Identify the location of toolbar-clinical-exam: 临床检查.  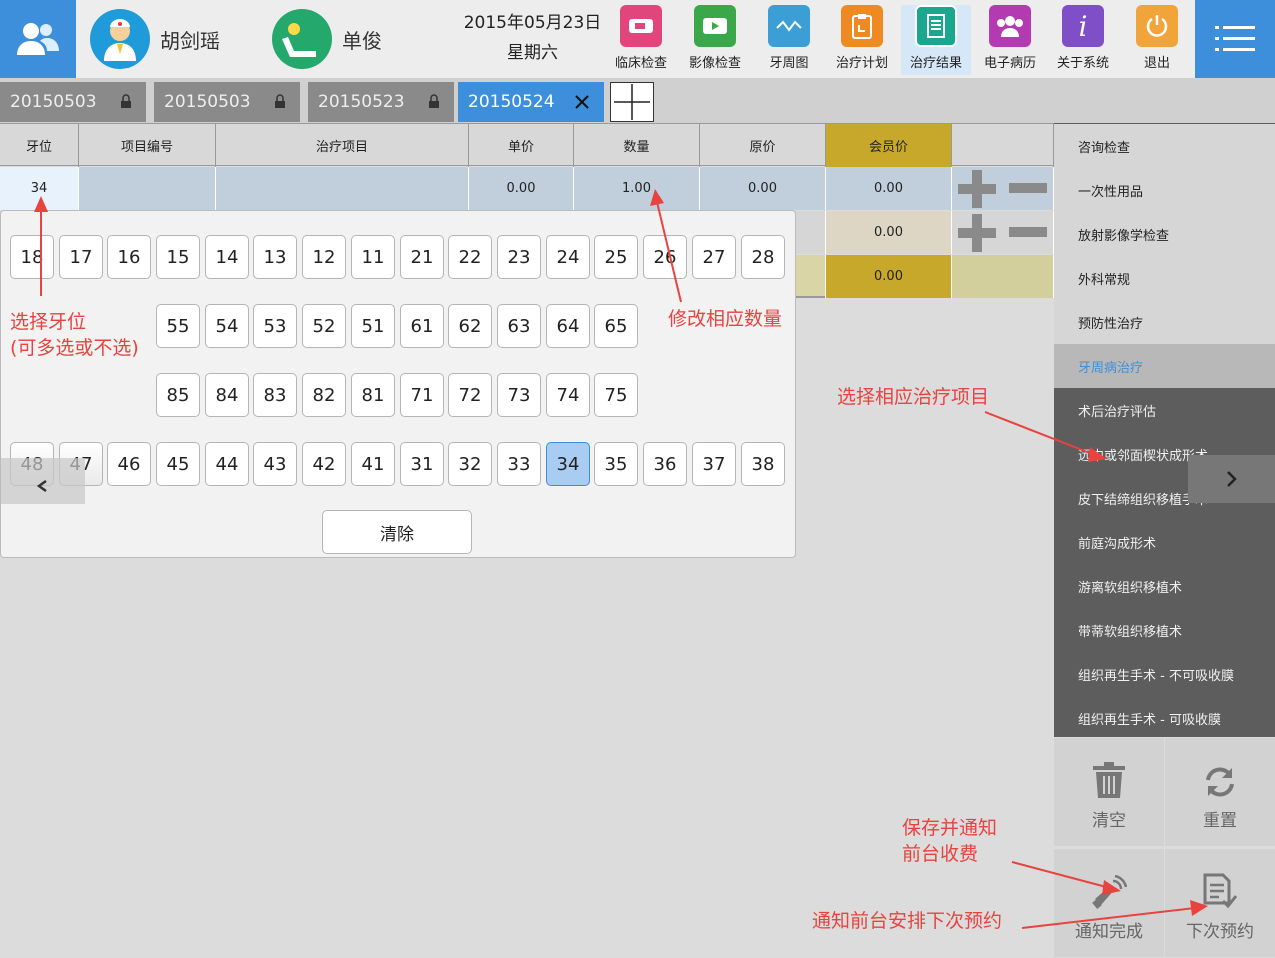
(641, 40).